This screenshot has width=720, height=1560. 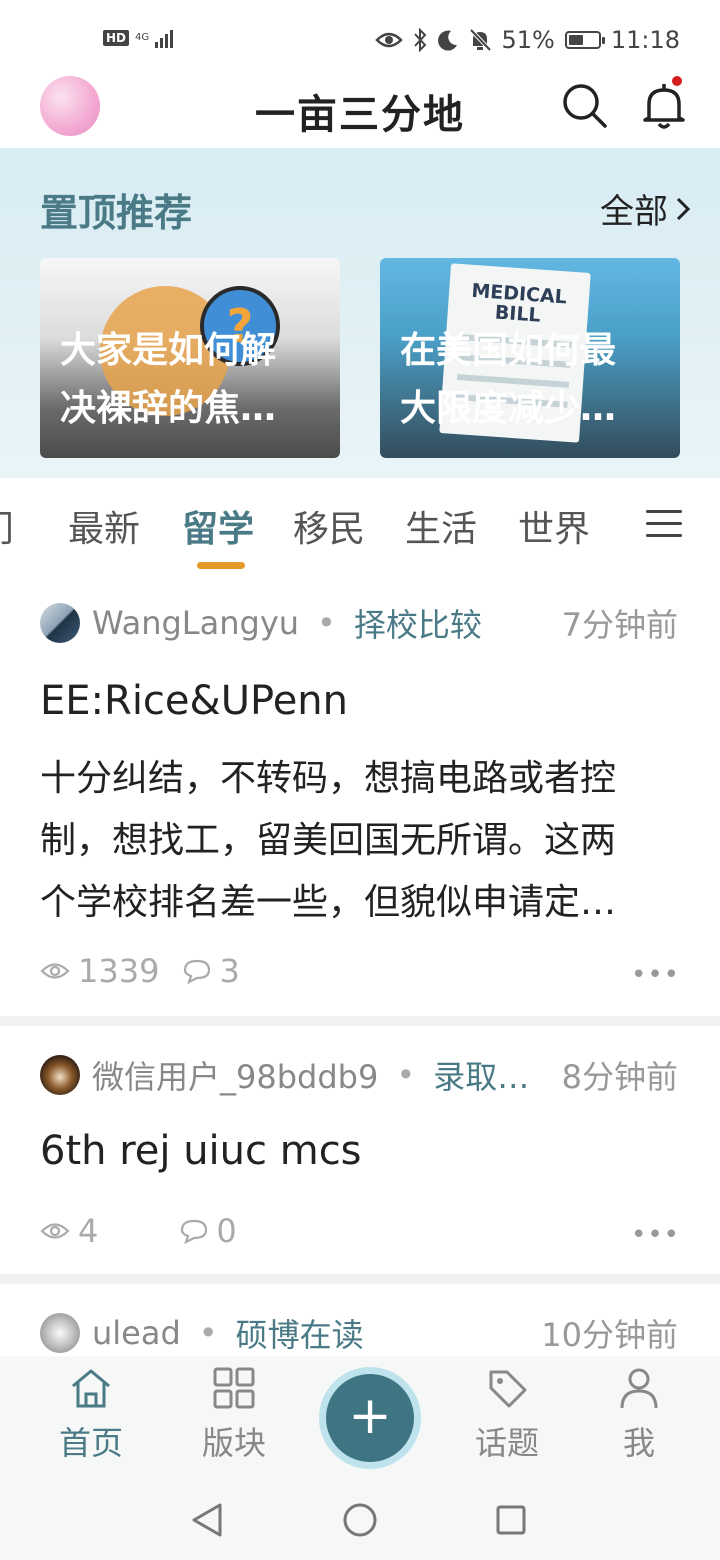 What do you see at coordinates (234, 1388) in the screenshot?
I see `grid-icon` at bounding box center [234, 1388].